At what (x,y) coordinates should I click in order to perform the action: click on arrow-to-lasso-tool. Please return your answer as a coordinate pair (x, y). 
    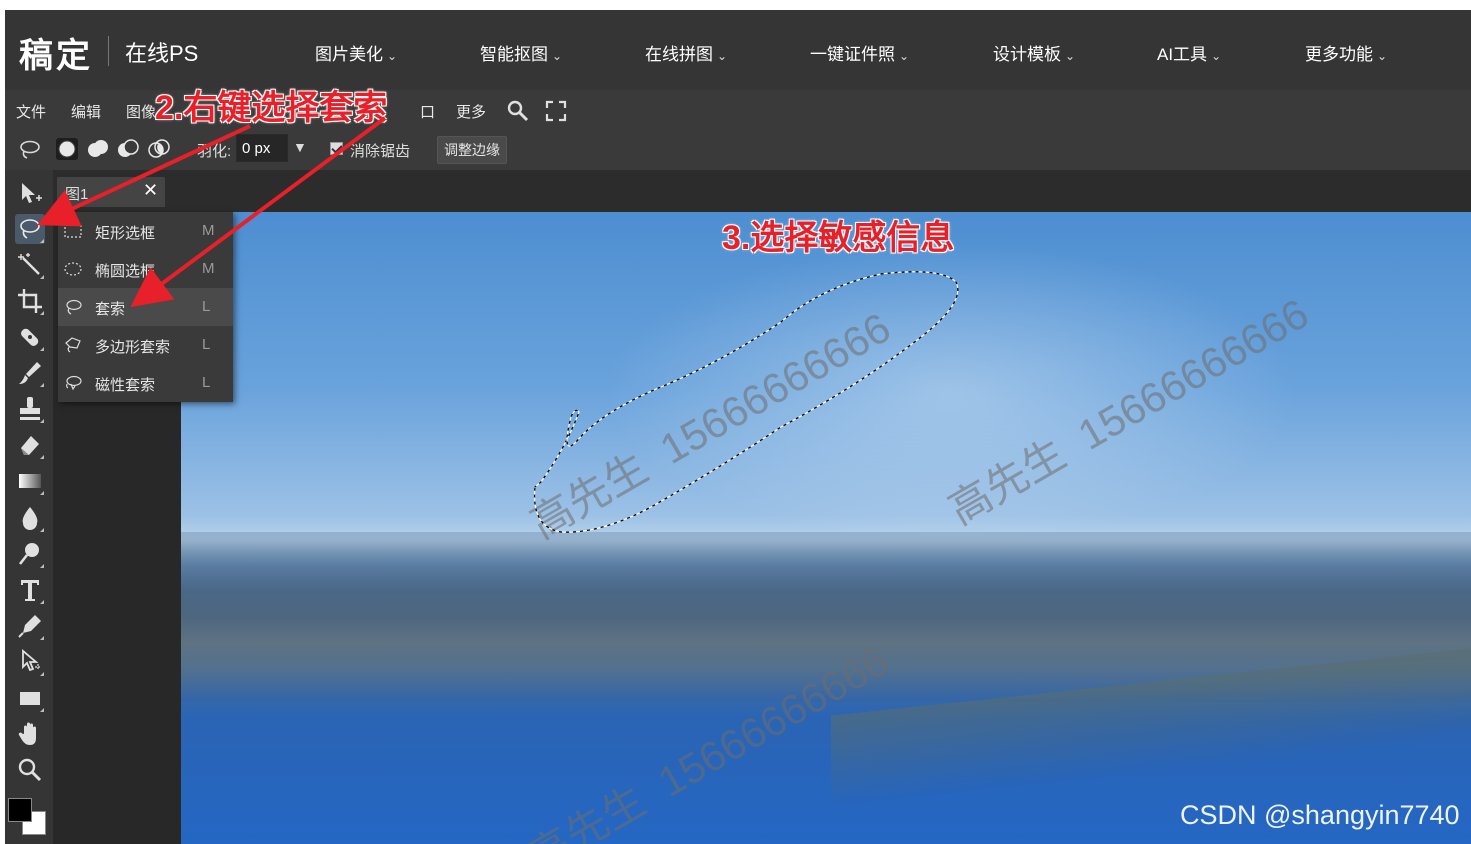
    Looking at the image, I should click on (144, 175).